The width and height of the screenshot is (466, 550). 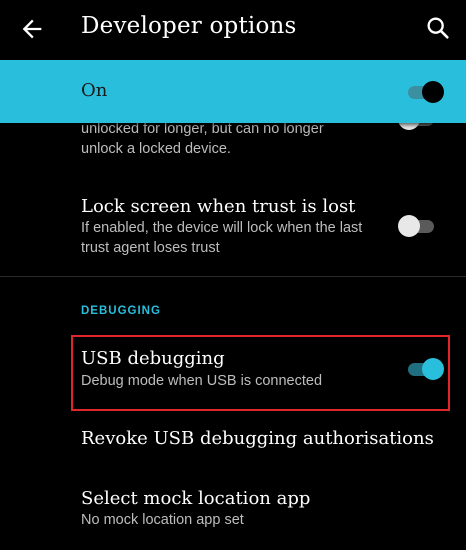 I want to click on stay-unlocked-summary-line2: unlock a locked device., so click(x=156, y=149).